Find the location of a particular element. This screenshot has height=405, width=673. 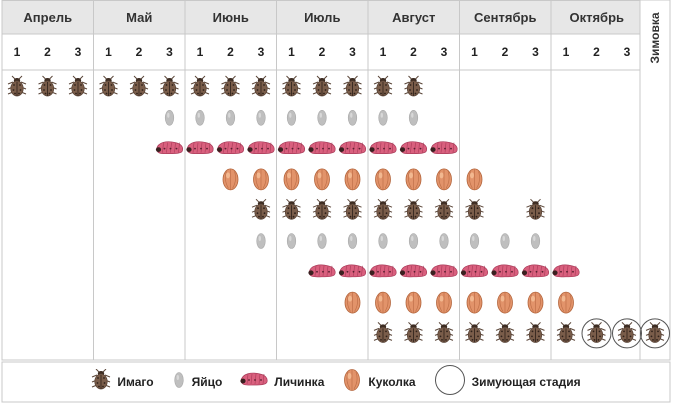

legend-item-imago: Имаго is located at coordinates (122, 382).